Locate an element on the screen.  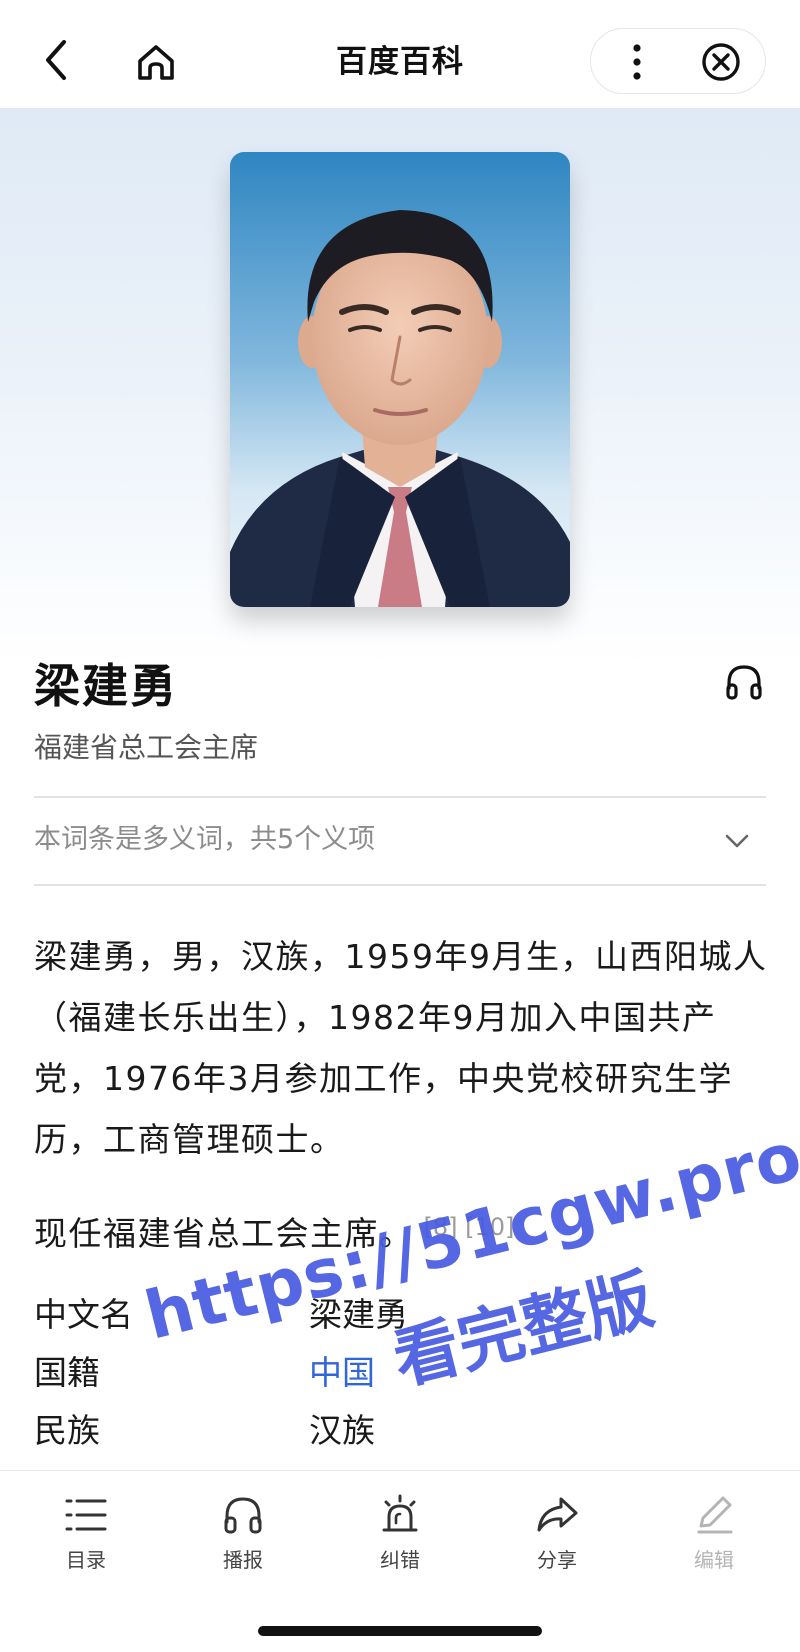
toolbar-edit-button: 编辑 is located at coordinates (714, 1539).